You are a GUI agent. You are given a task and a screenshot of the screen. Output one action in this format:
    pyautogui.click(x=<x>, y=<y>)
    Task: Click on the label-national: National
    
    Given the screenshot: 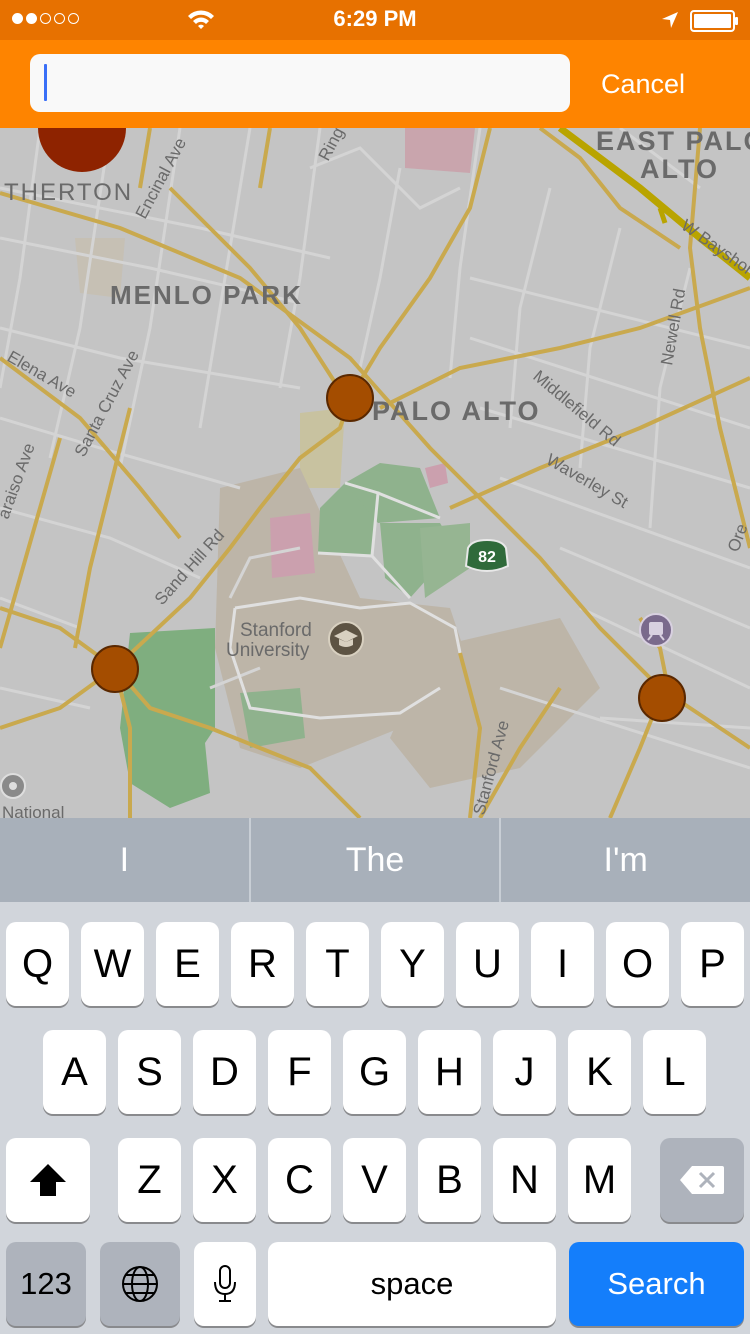 What is the action you would take?
    pyautogui.click(x=33, y=810)
    